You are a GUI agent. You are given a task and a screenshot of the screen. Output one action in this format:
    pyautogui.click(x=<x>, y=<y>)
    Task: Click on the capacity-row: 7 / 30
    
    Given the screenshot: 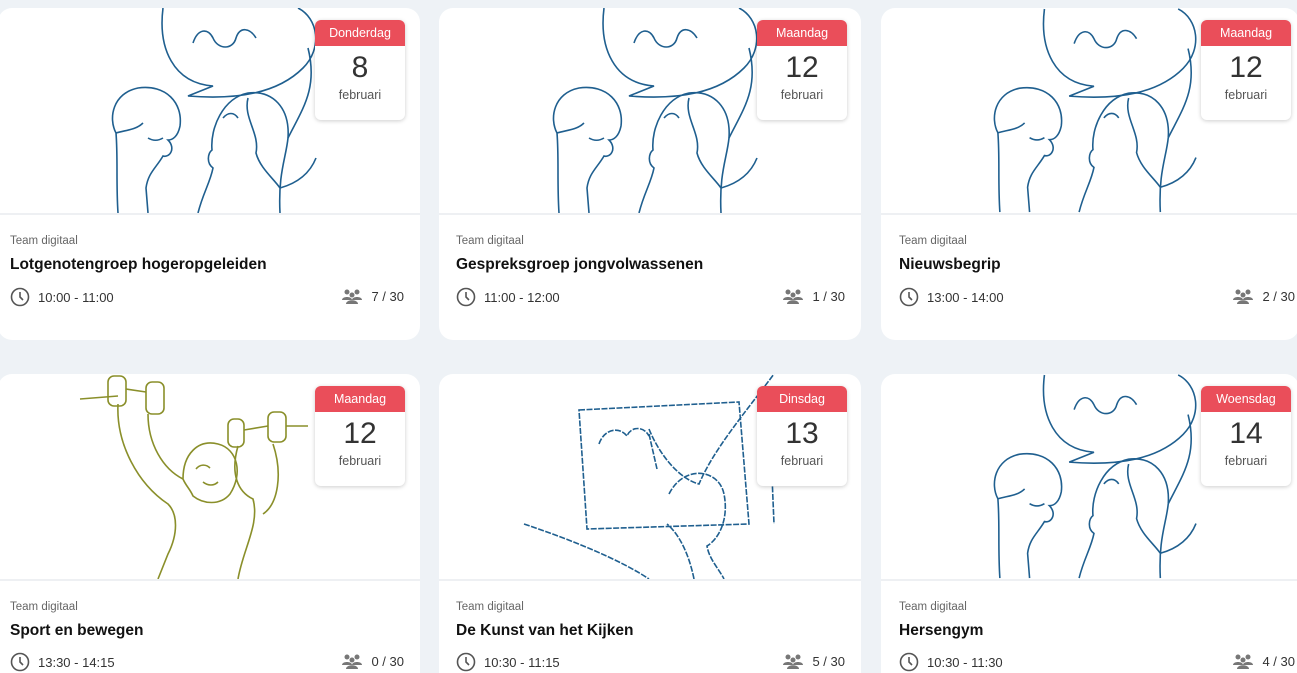 What is the action you would take?
    pyautogui.click(x=372, y=296)
    